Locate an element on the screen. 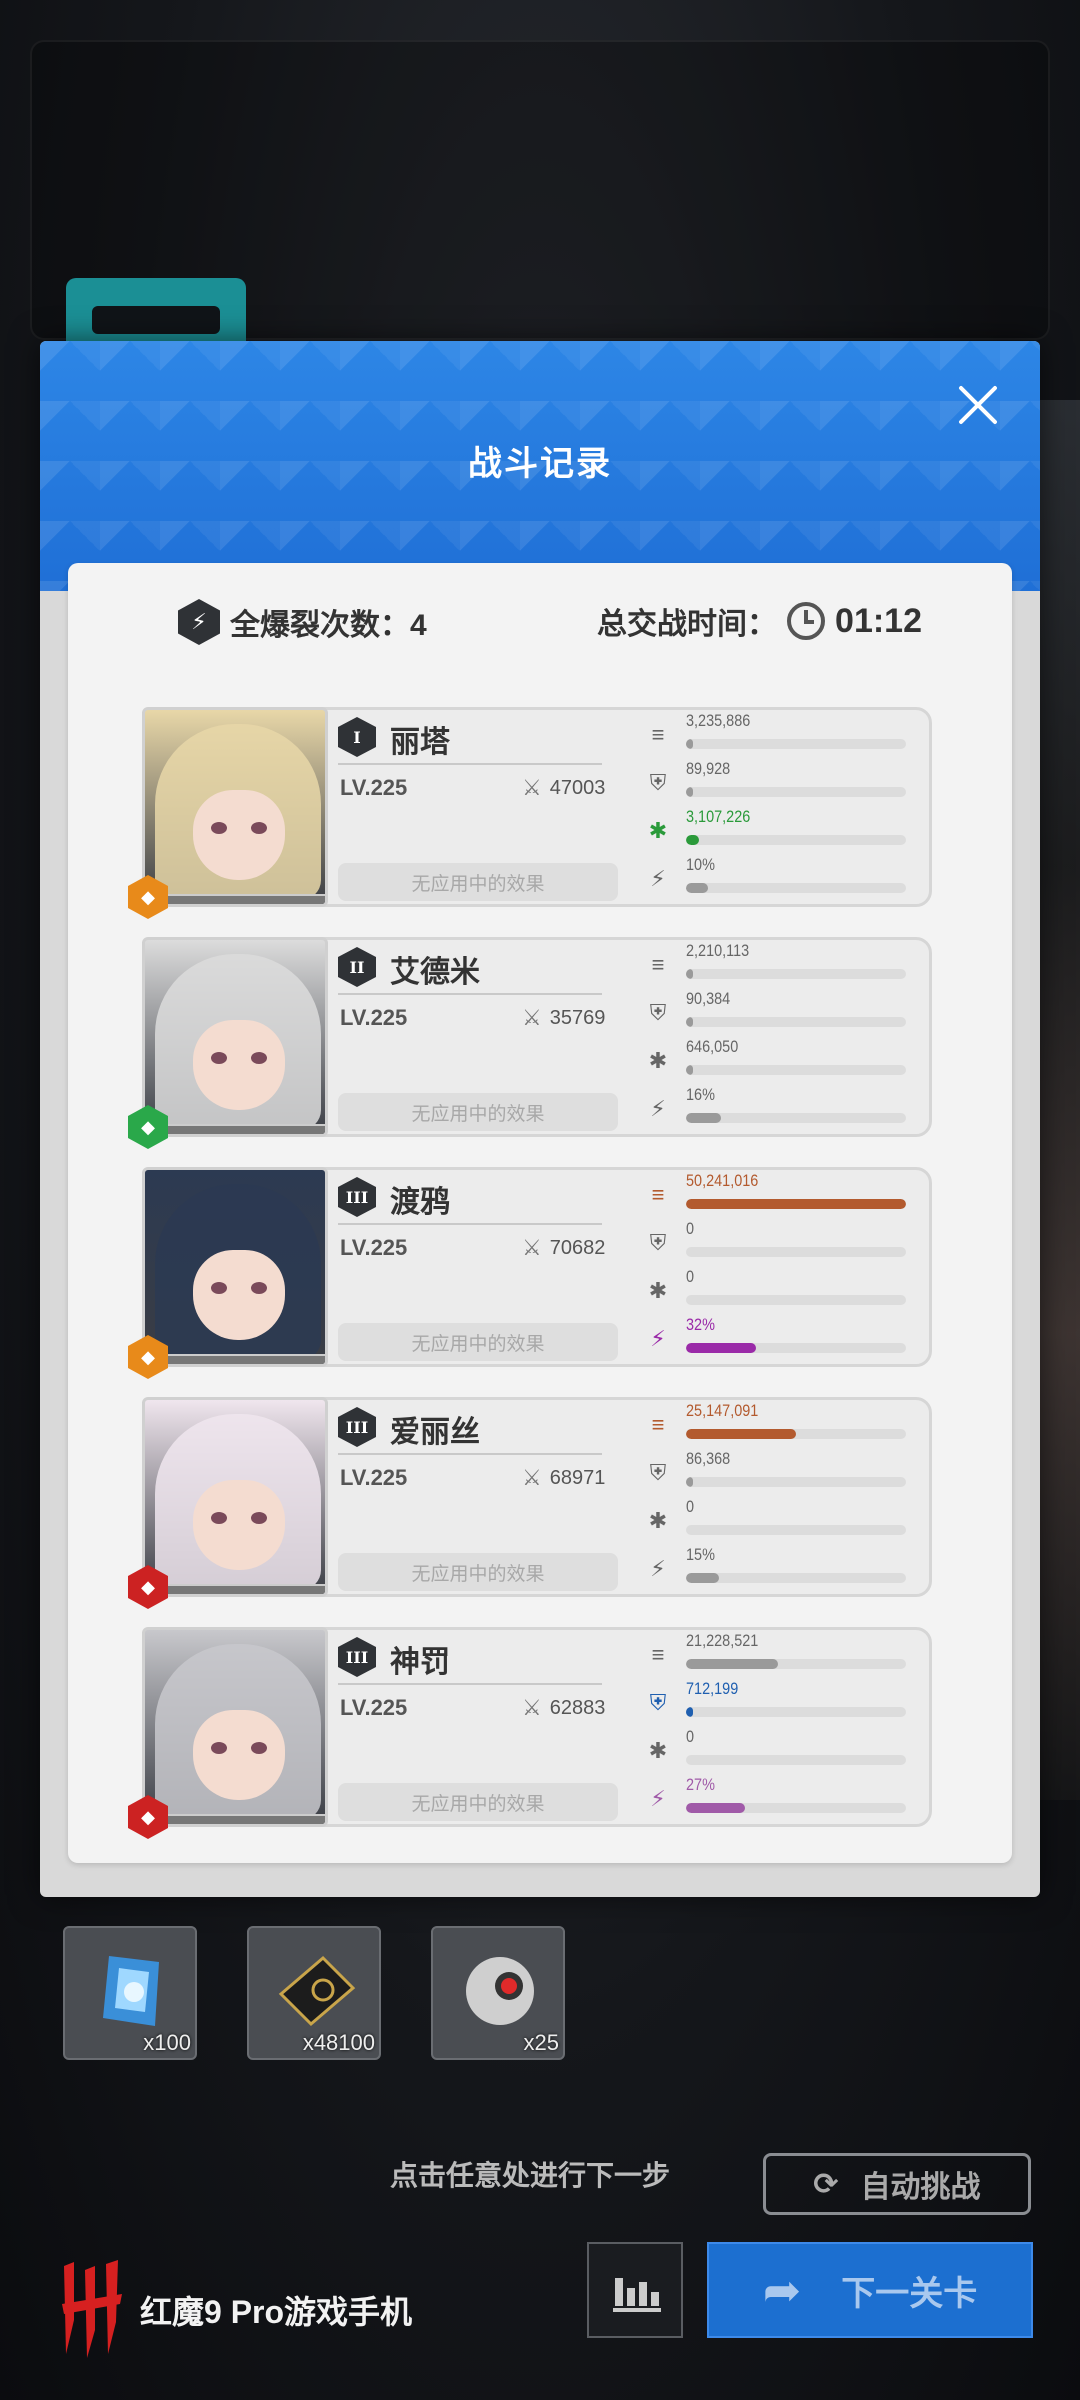 This screenshot has height=2400, width=1080. reward-item: x48100 is located at coordinates (314, 1993).